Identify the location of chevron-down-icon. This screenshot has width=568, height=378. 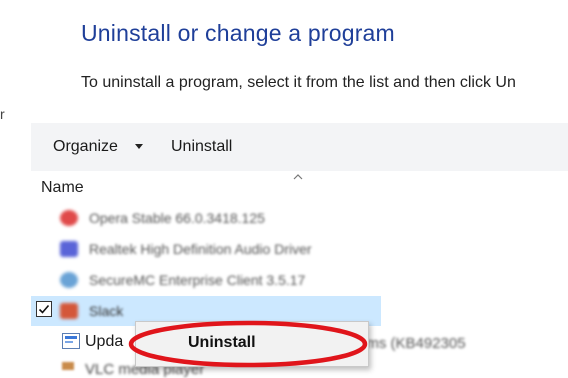
(139, 146).